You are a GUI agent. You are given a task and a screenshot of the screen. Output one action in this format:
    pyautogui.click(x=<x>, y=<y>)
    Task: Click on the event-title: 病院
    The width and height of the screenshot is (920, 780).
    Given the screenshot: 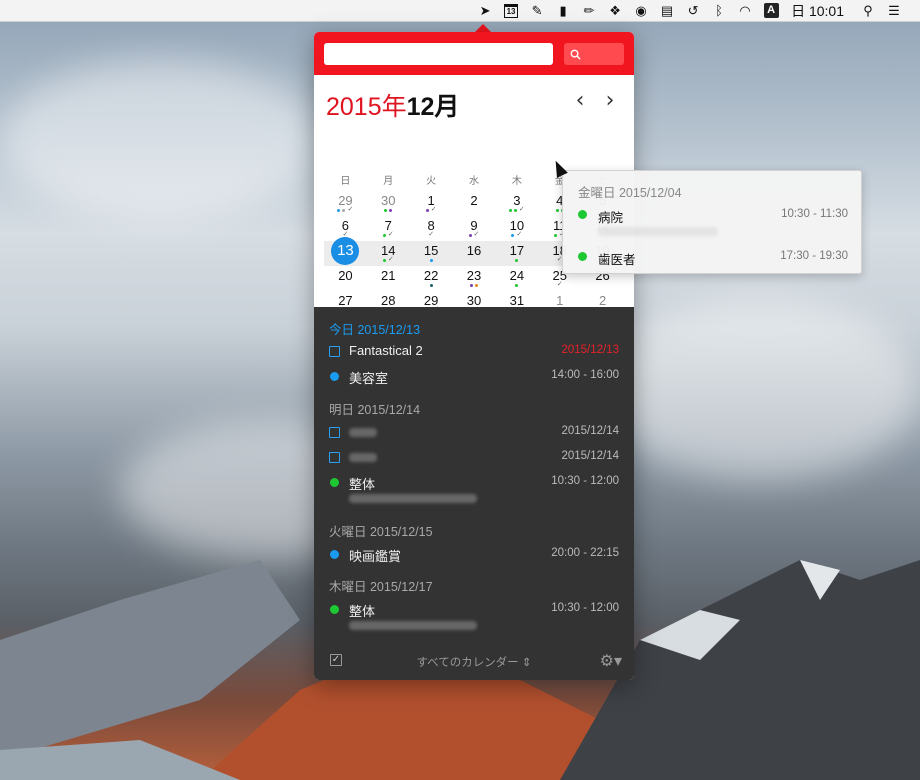 What is the action you would take?
    pyautogui.click(x=611, y=218)
    